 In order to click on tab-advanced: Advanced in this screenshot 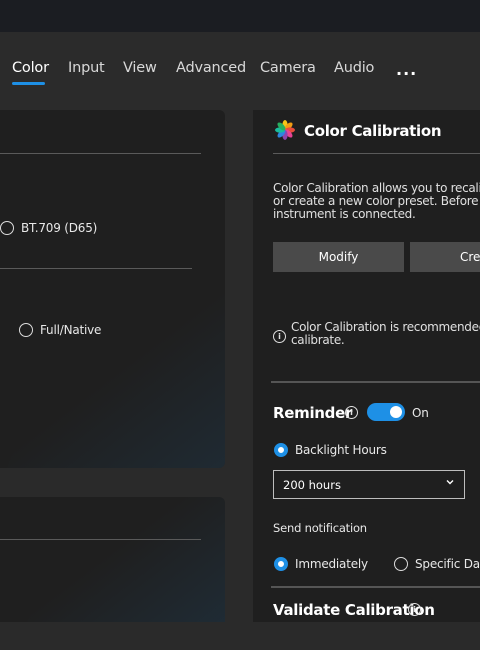, I will do `click(211, 68)`.